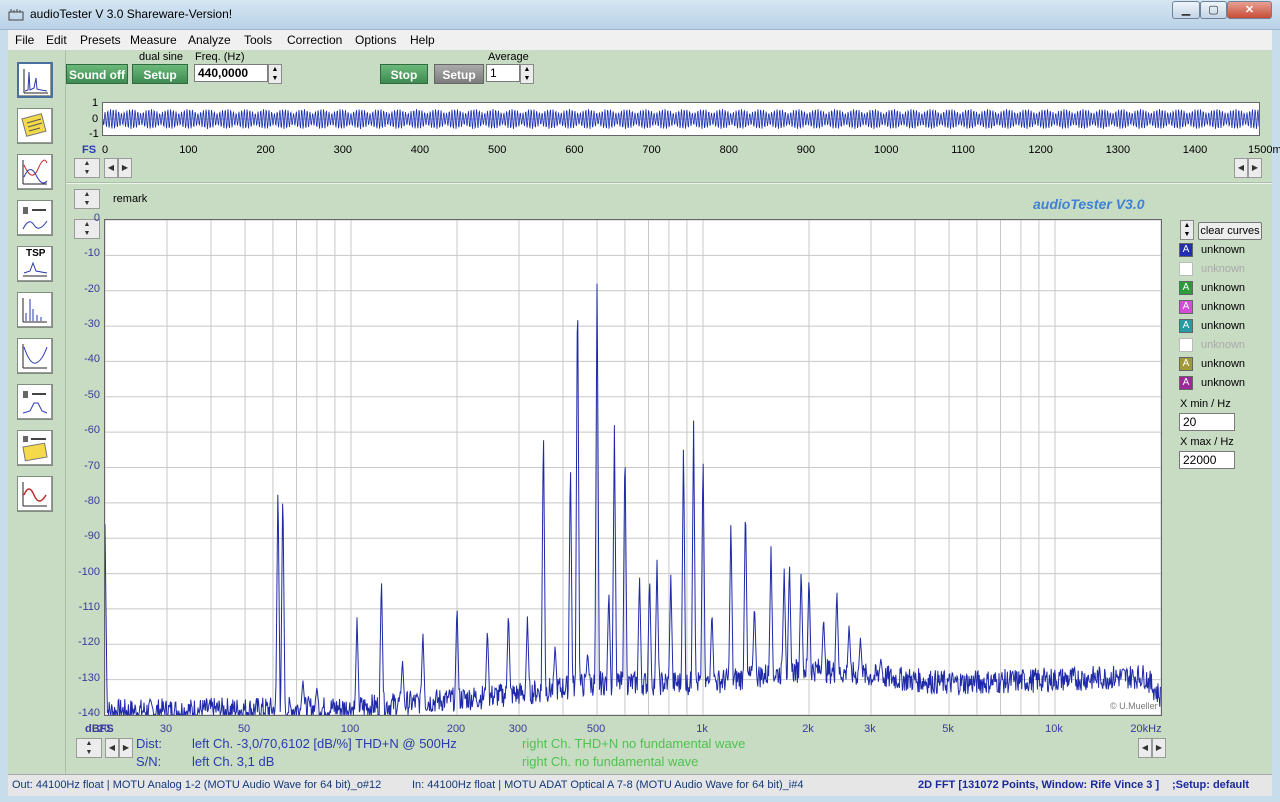 Image resolution: width=1280 pixels, height=802 pixels. I want to click on x-scroll-right: ▶, so click(126, 748).